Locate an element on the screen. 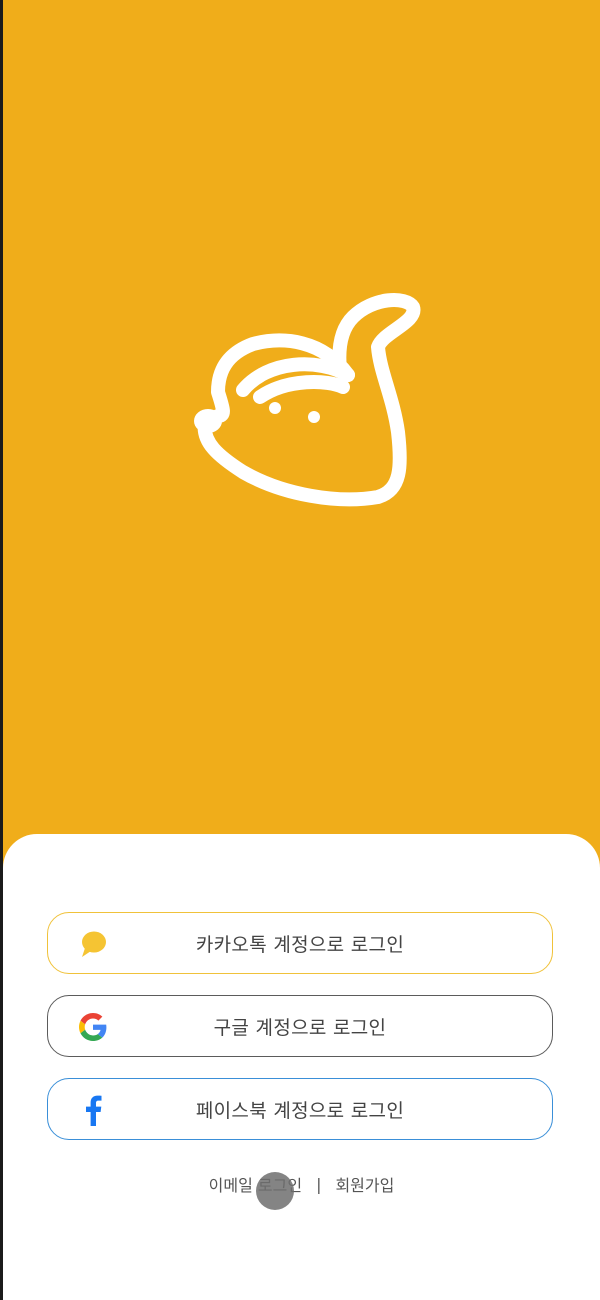  kakao-talk-icon is located at coordinates (93, 944).